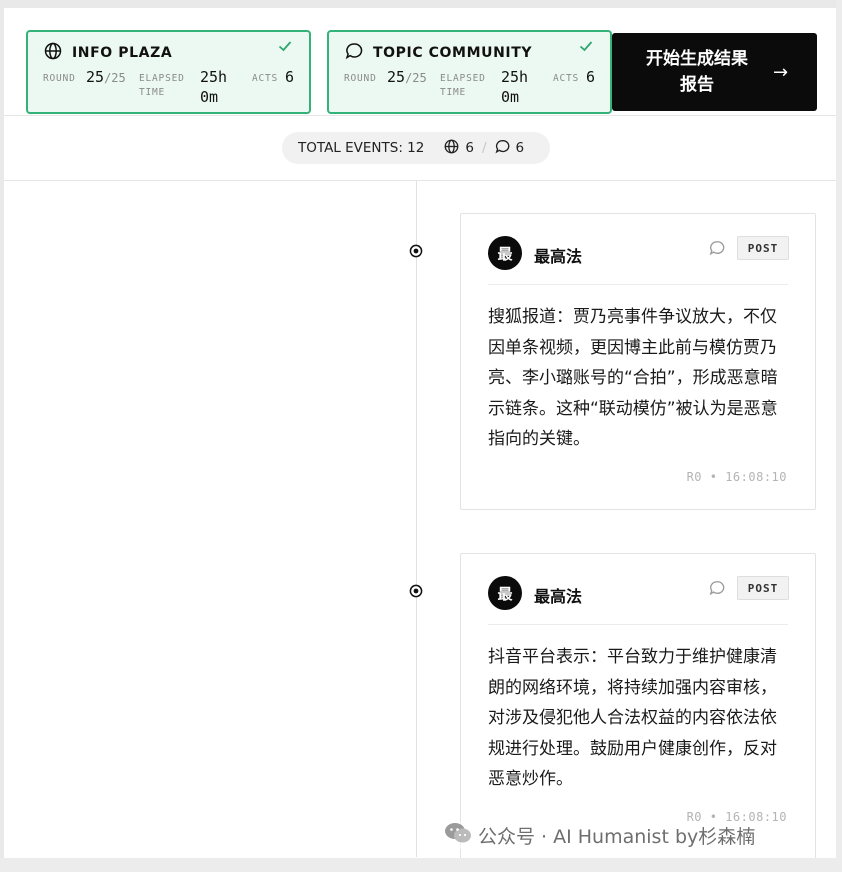 The height and width of the screenshot is (872, 842). What do you see at coordinates (453, 53) in the screenshot?
I see `card-title-text: TOPIC COMMUNITY` at bounding box center [453, 53].